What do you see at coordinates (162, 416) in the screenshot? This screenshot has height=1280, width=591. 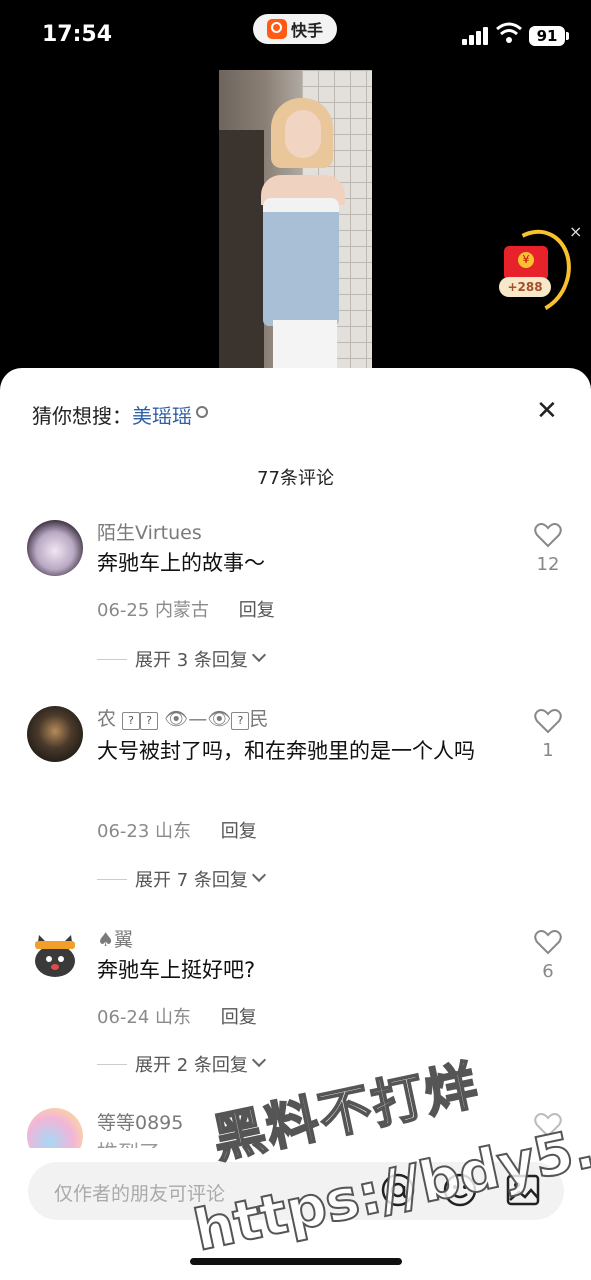 I see `suggest-term: 美瑶瑶` at bounding box center [162, 416].